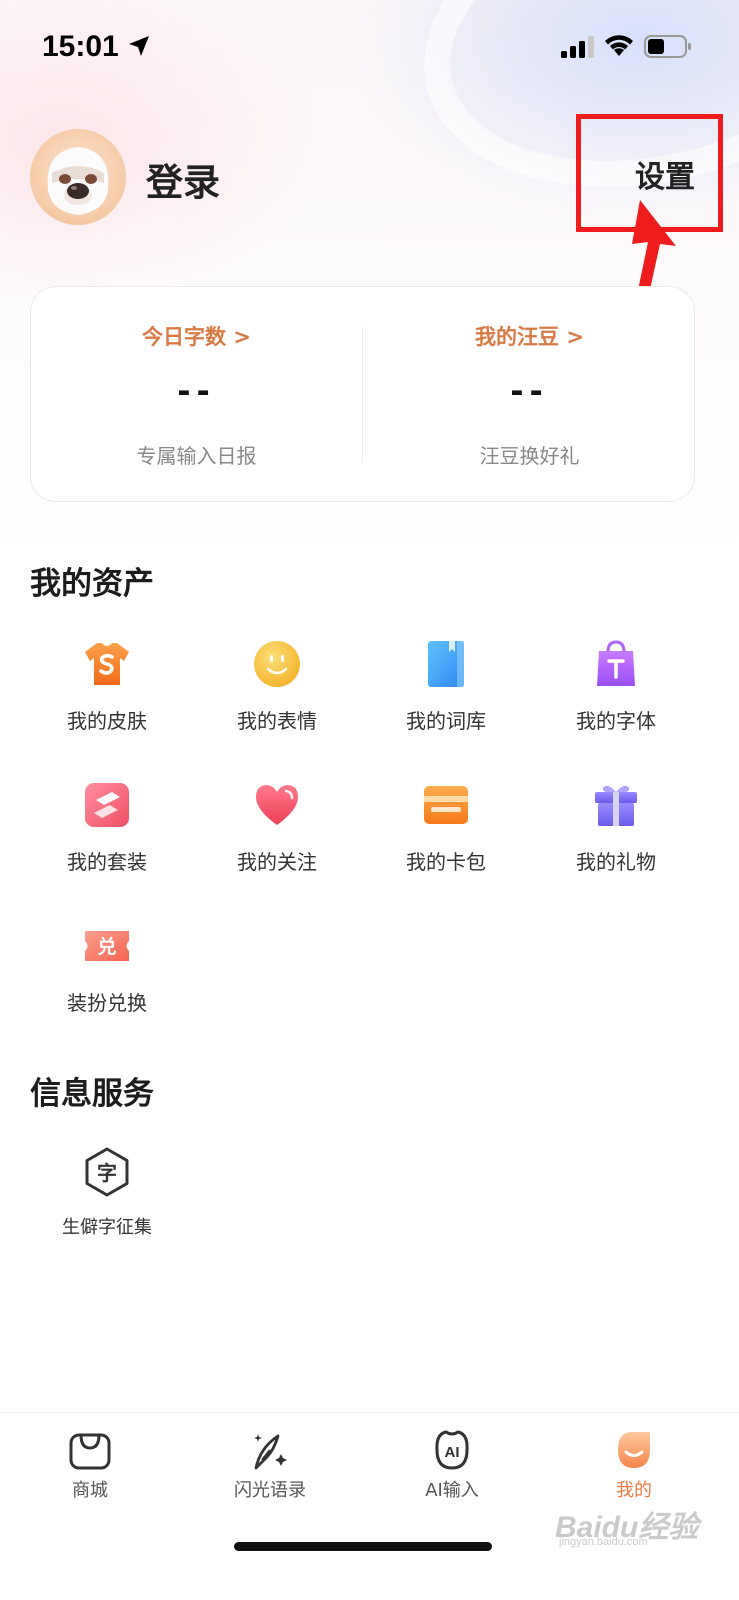  What do you see at coordinates (107, 1202) in the screenshot?
I see `service-item-rare-char: 字 生僻字征集` at bounding box center [107, 1202].